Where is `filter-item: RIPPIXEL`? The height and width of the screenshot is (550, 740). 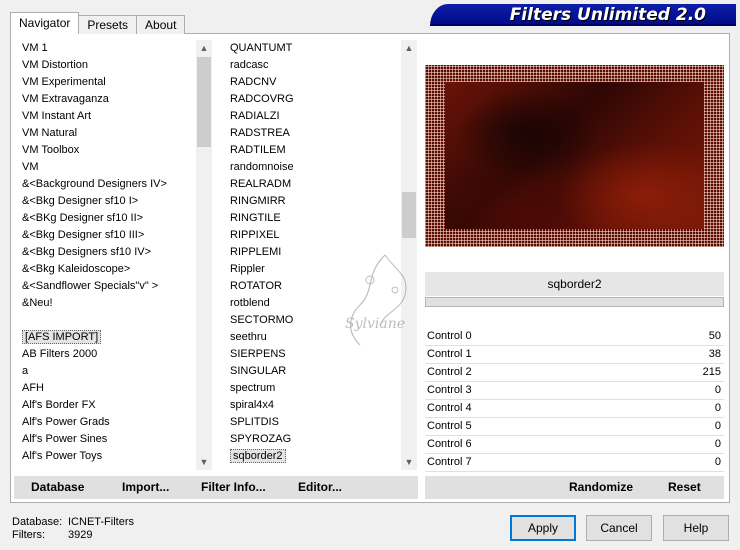
filter-item: RIPPIXEL is located at coordinates (314, 235).